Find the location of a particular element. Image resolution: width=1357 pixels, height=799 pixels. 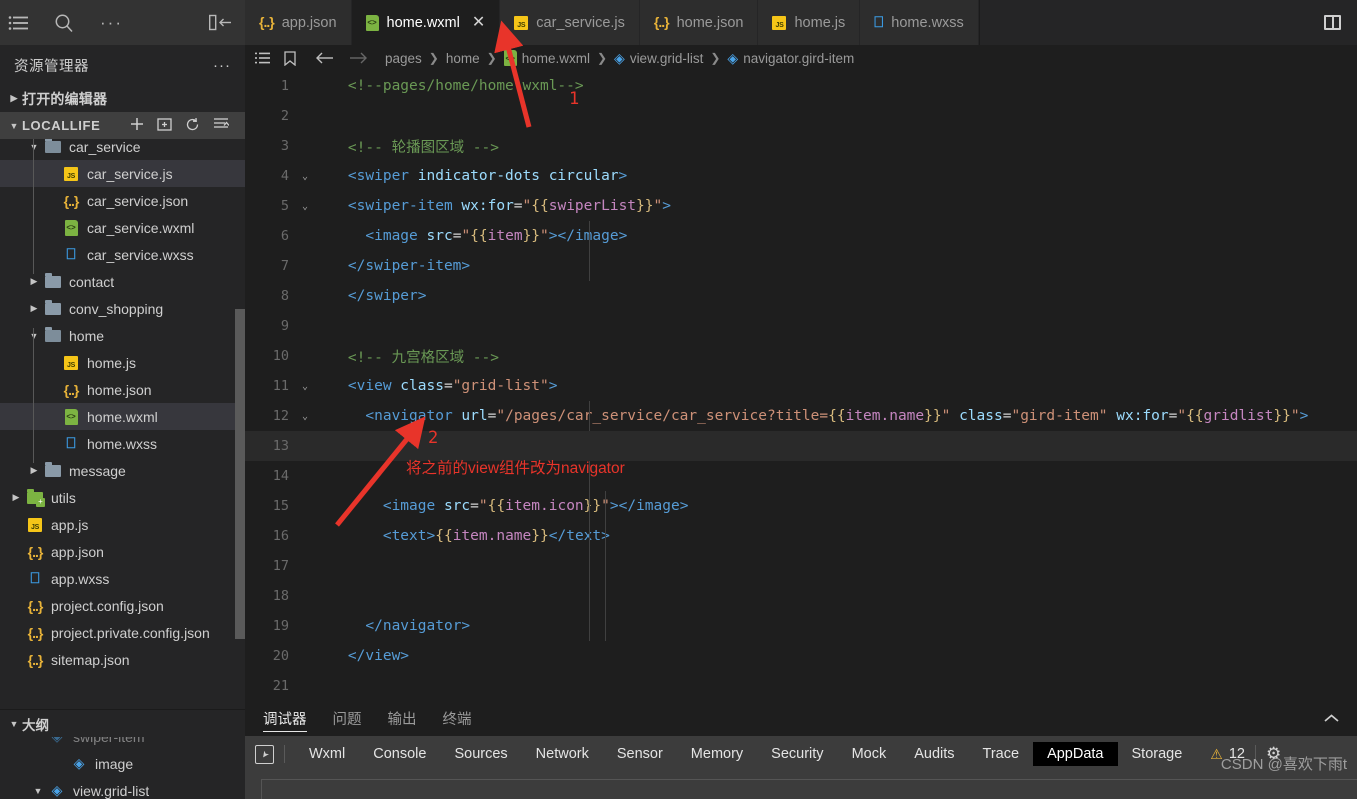

breadcrumb-item-pages: pages is located at coordinates (403, 58).